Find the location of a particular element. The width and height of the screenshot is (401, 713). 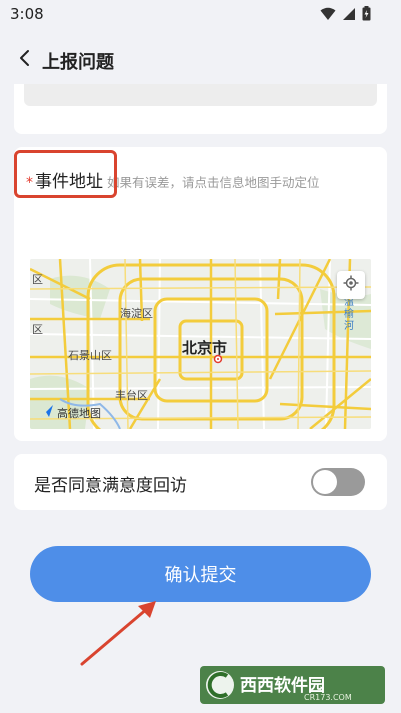

signal-icon is located at coordinates (349, 14).